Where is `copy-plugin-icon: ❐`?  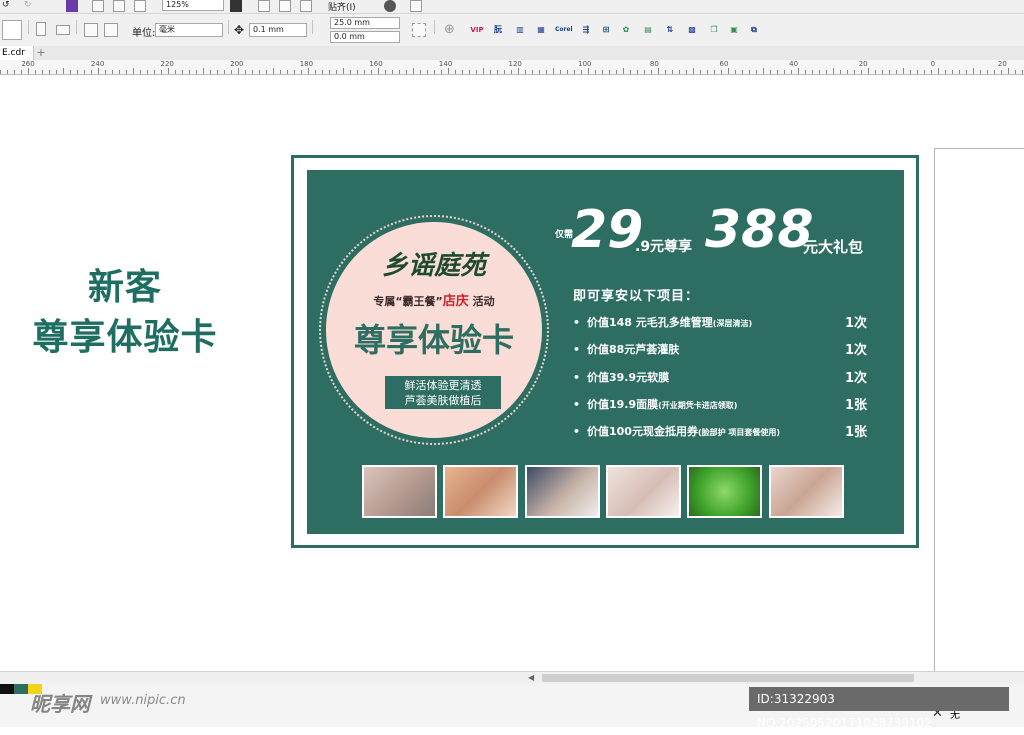 copy-plugin-icon: ❐ is located at coordinates (714, 30).